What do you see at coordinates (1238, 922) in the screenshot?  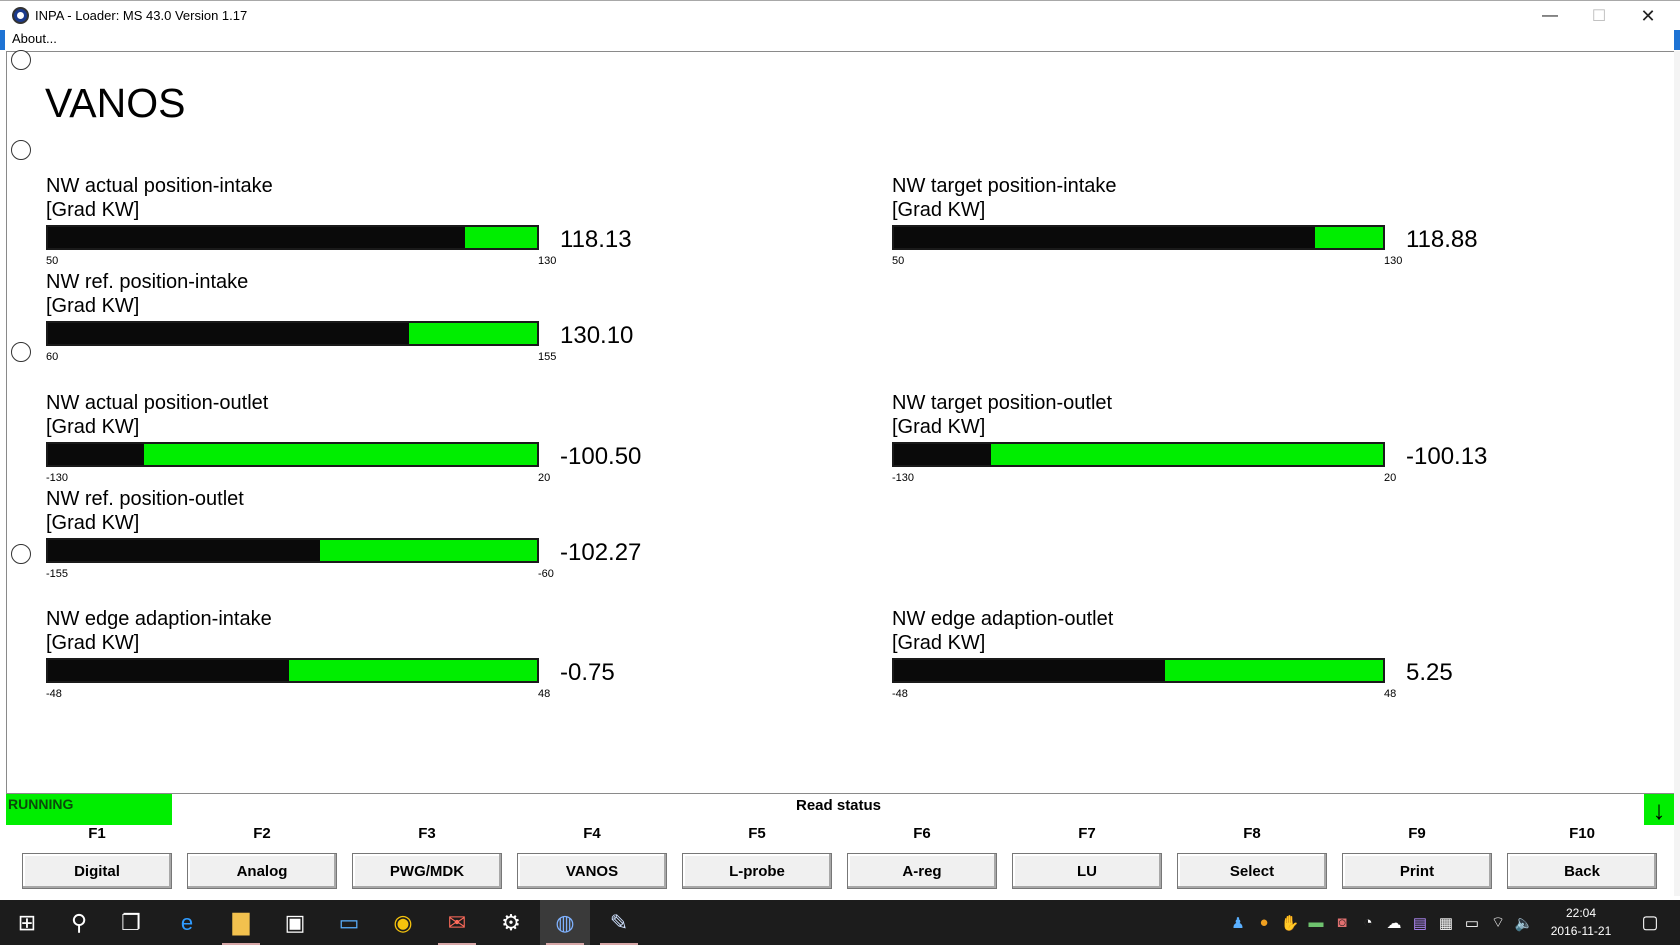 I see `people-tray-icon: ♟` at bounding box center [1238, 922].